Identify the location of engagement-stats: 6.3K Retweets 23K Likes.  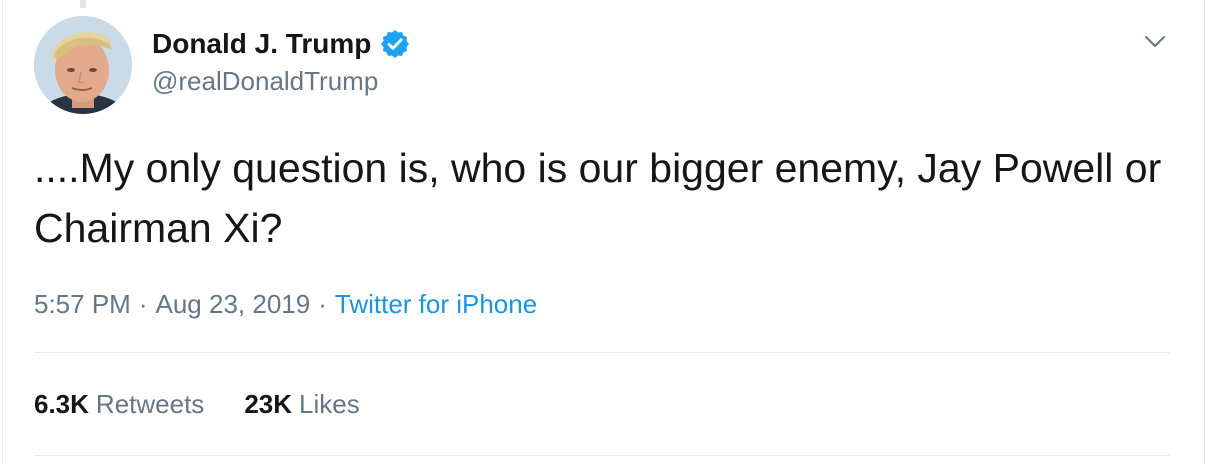
(197, 404).